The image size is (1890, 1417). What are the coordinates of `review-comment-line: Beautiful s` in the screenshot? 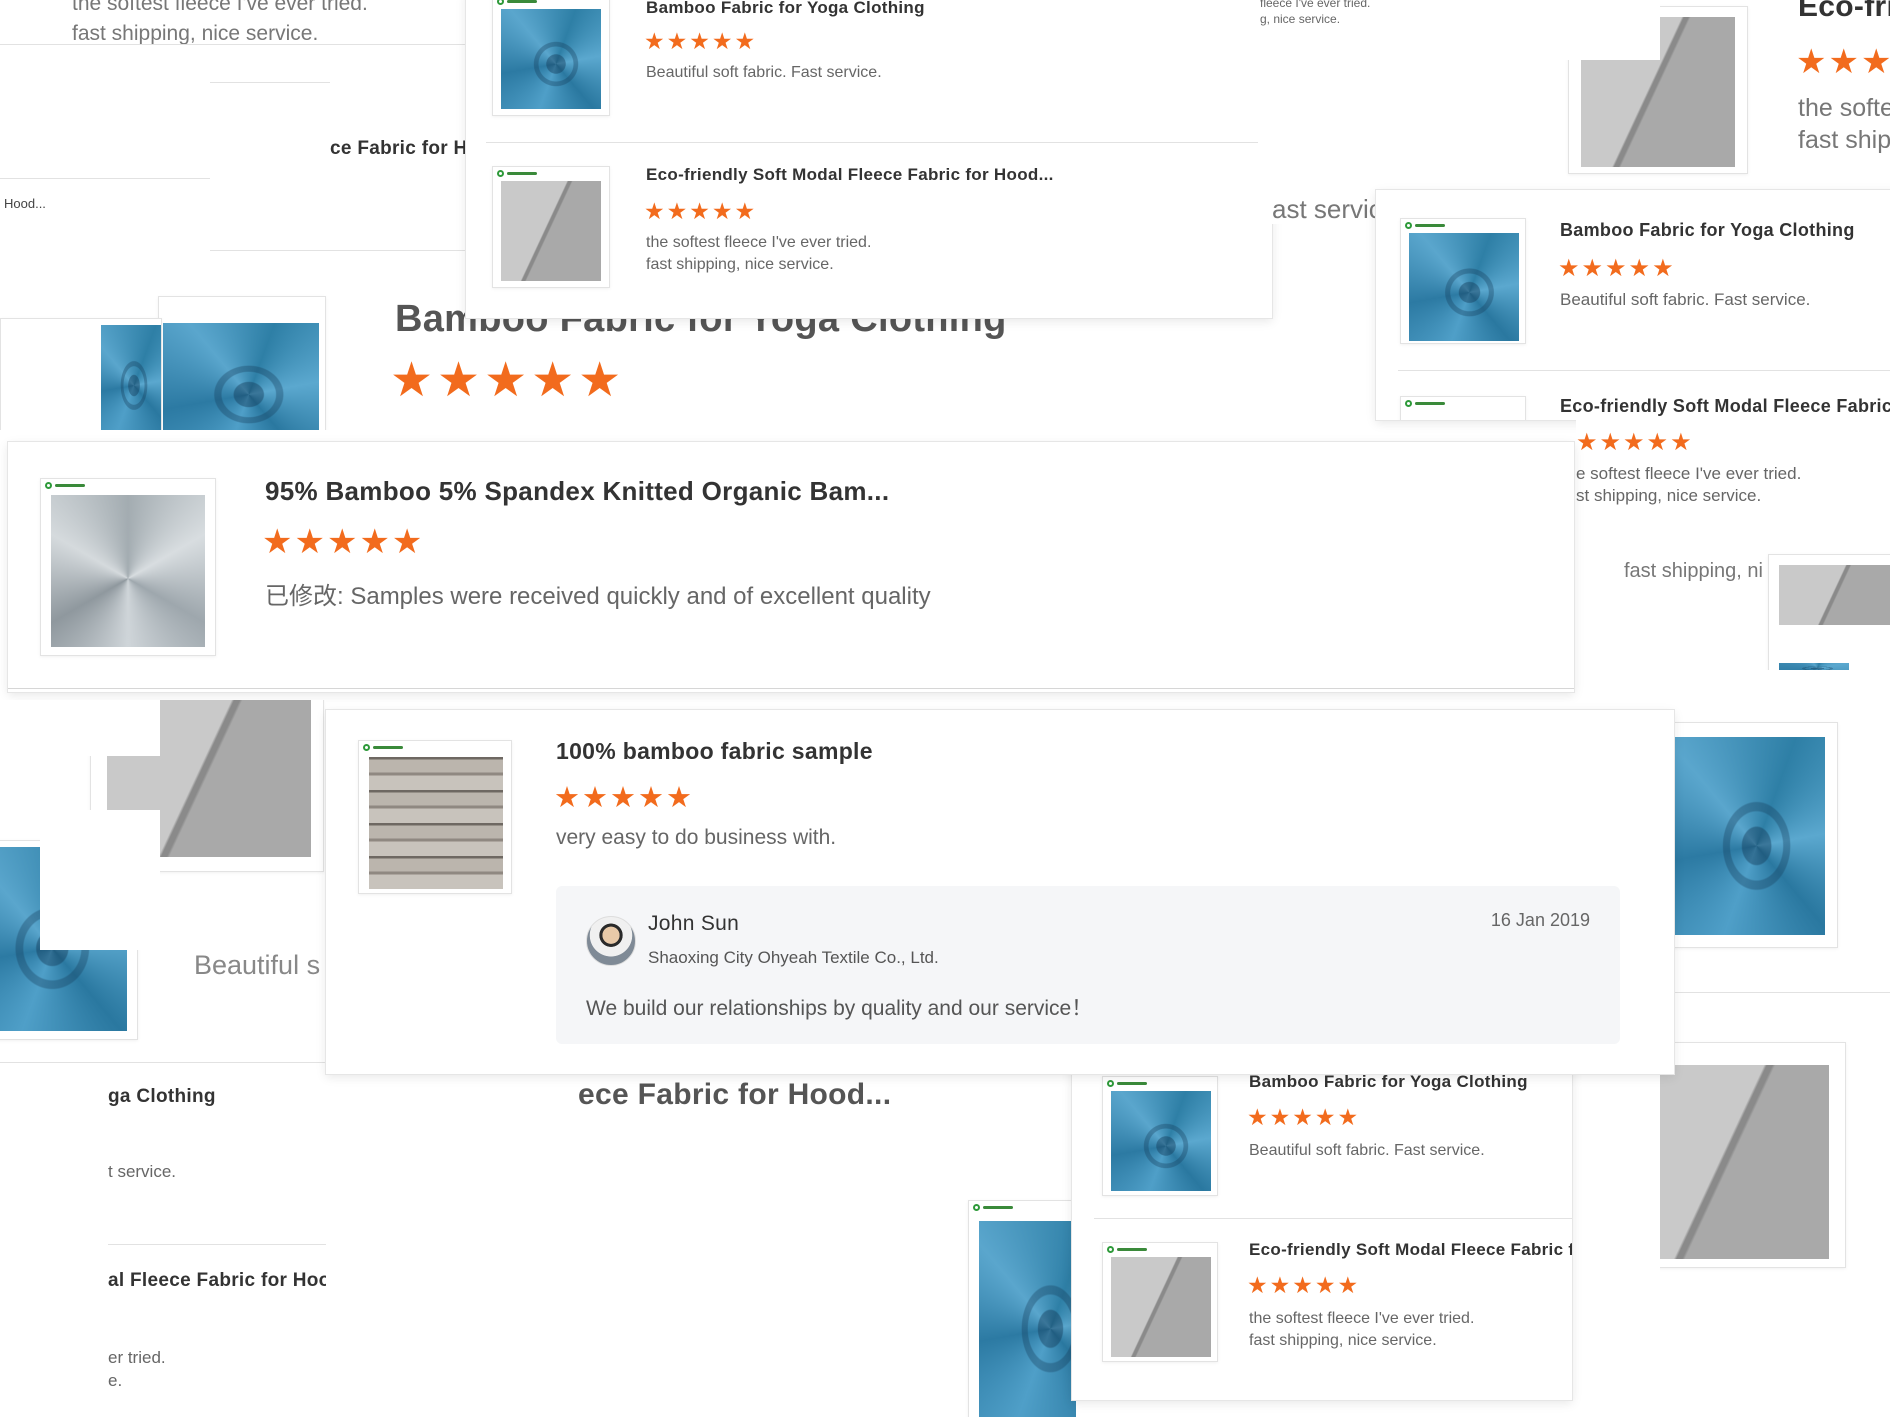 It's located at (257, 965).